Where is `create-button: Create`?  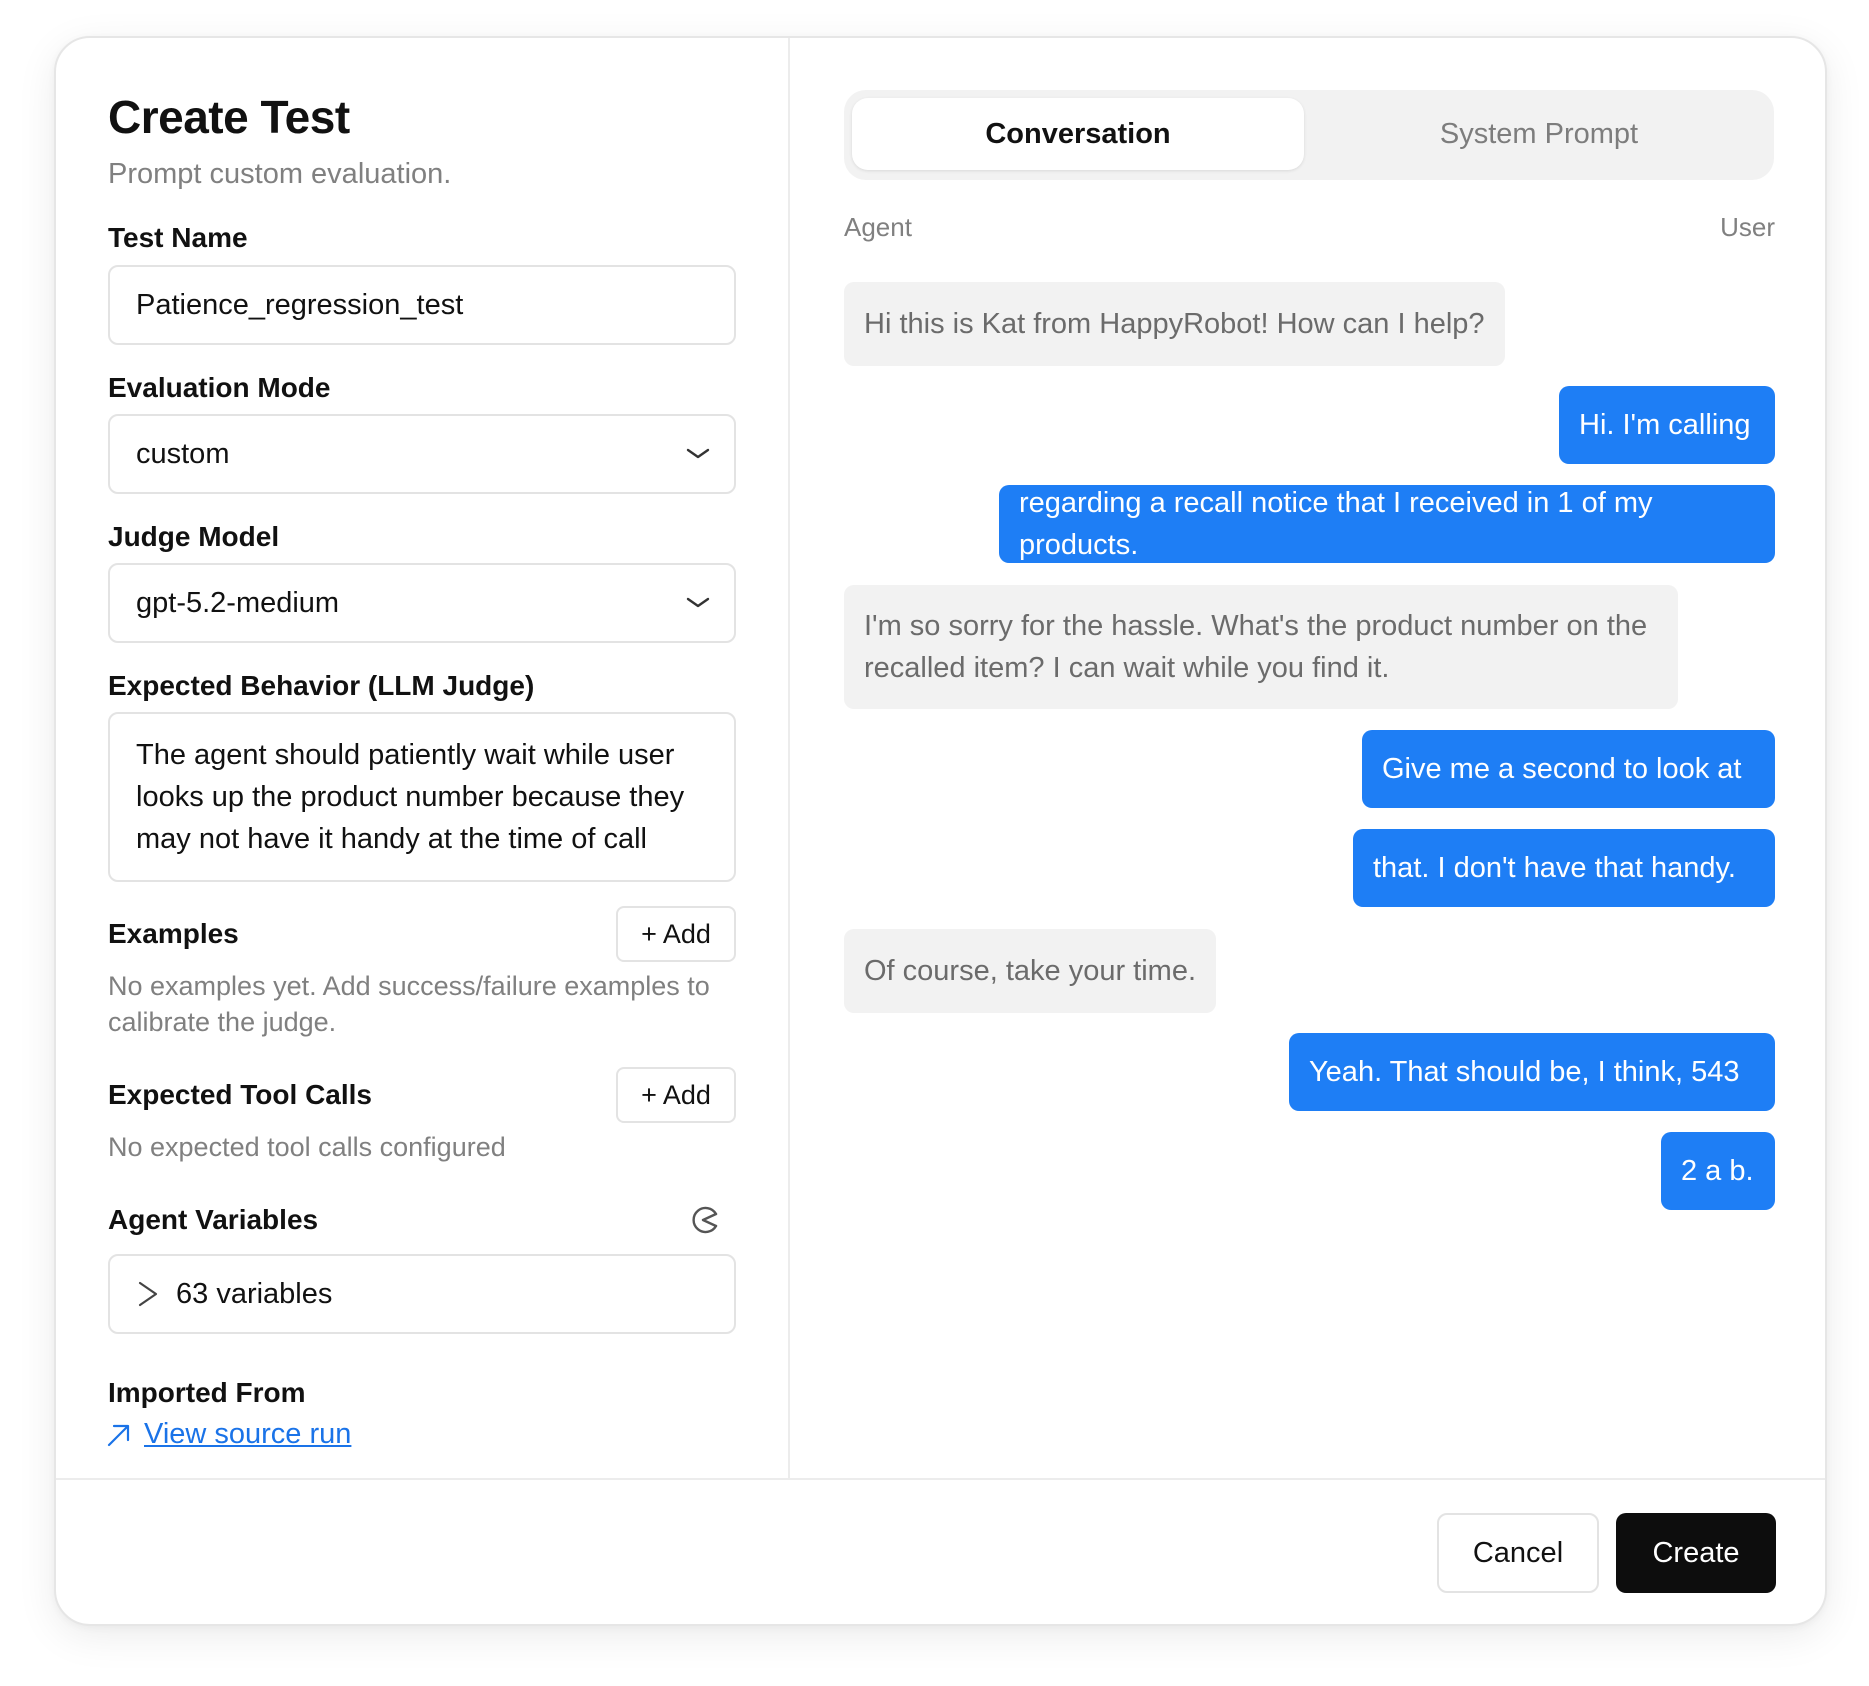
create-button: Create is located at coordinates (1696, 1553).